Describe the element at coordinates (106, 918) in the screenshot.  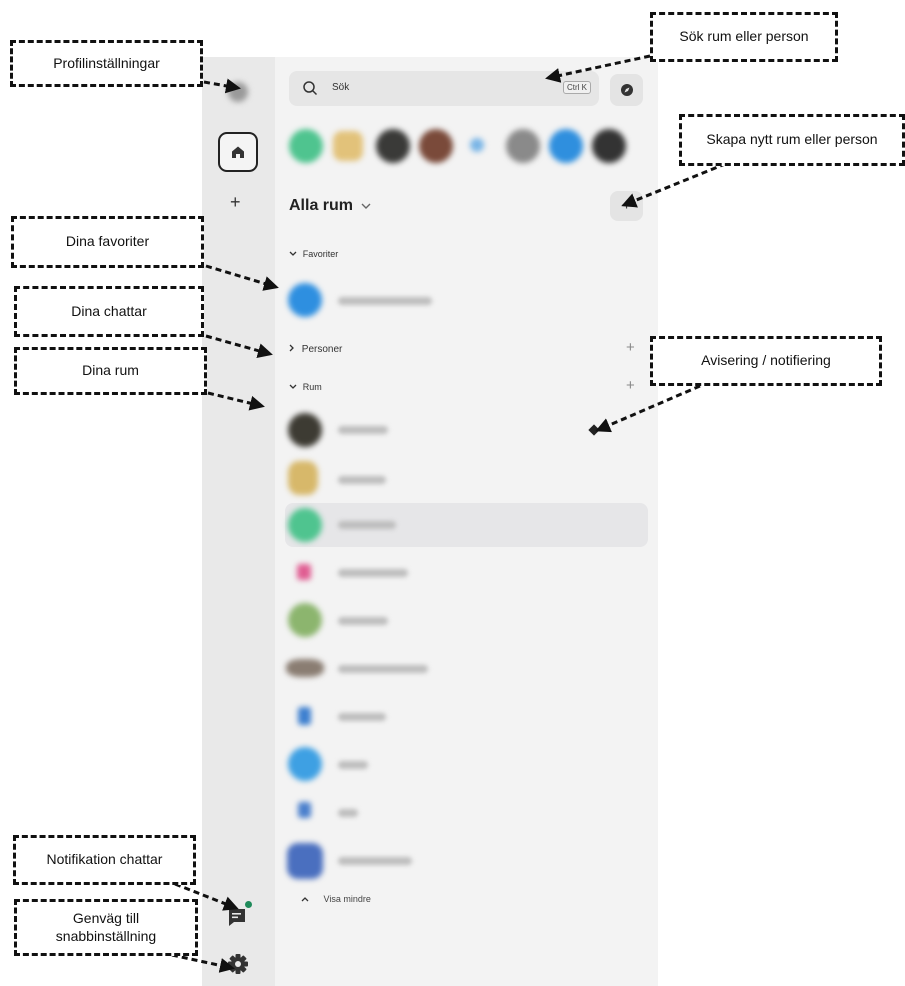
I see `callout-quick-settings-line1: Genväg till` at that location.